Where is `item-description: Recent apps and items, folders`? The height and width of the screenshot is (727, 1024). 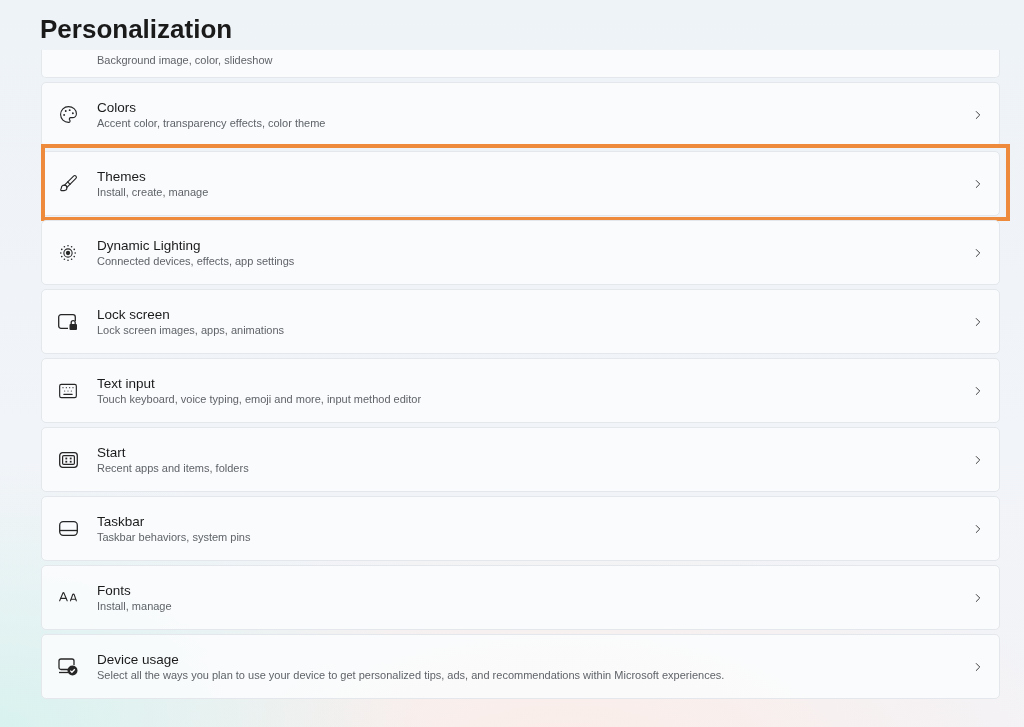
item-description: Recent apps and items, folders is located at coordinates (173, 468).